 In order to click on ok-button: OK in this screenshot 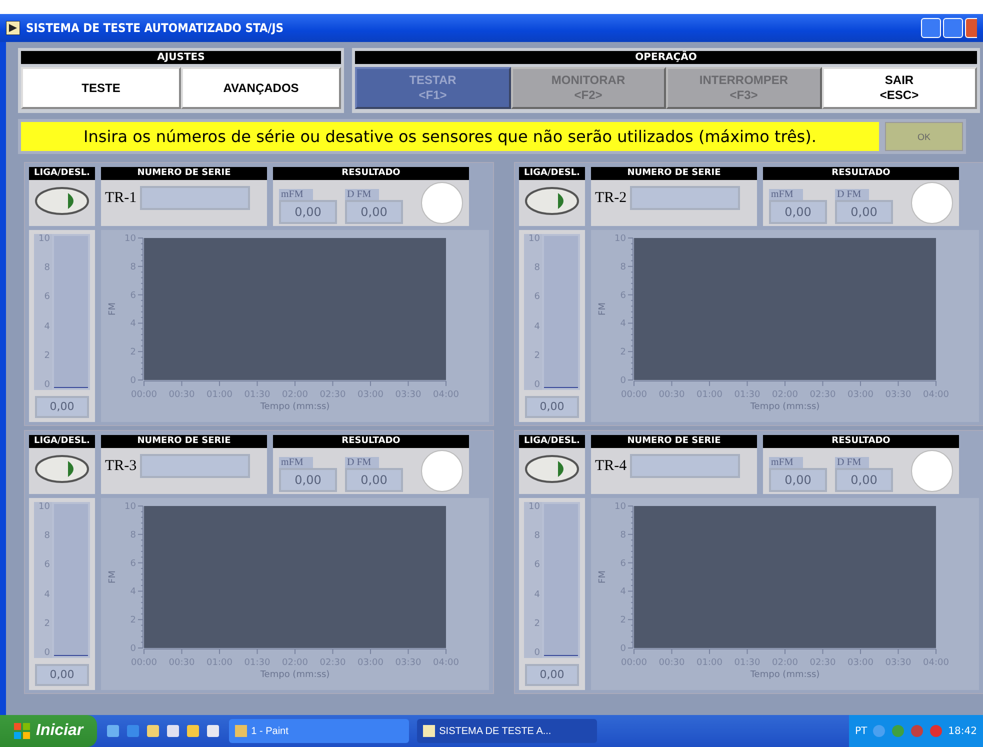, I will do `click(924, 136)`.